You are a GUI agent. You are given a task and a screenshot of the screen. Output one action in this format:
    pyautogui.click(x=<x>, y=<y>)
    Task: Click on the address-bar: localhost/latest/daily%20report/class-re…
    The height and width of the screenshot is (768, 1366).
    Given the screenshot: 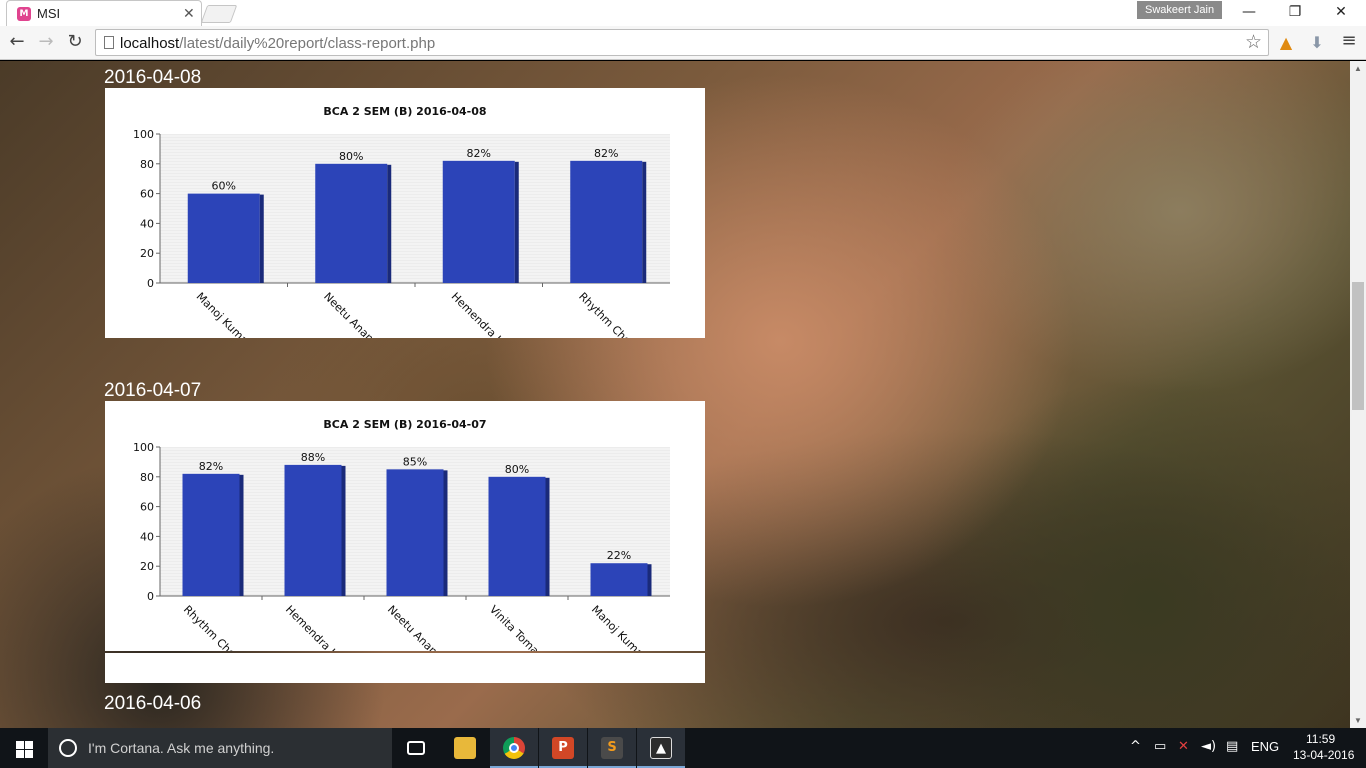 What is the action you would take?
    pyautogui.click(x=682, y=42)
    